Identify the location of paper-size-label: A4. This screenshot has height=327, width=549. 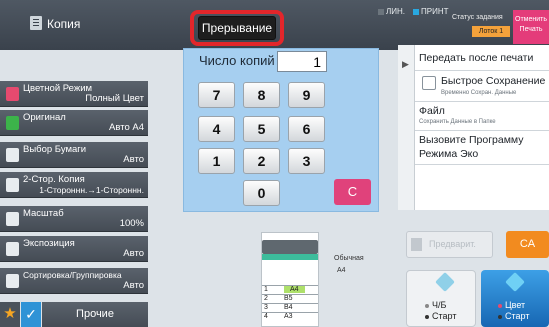
(341, 270).